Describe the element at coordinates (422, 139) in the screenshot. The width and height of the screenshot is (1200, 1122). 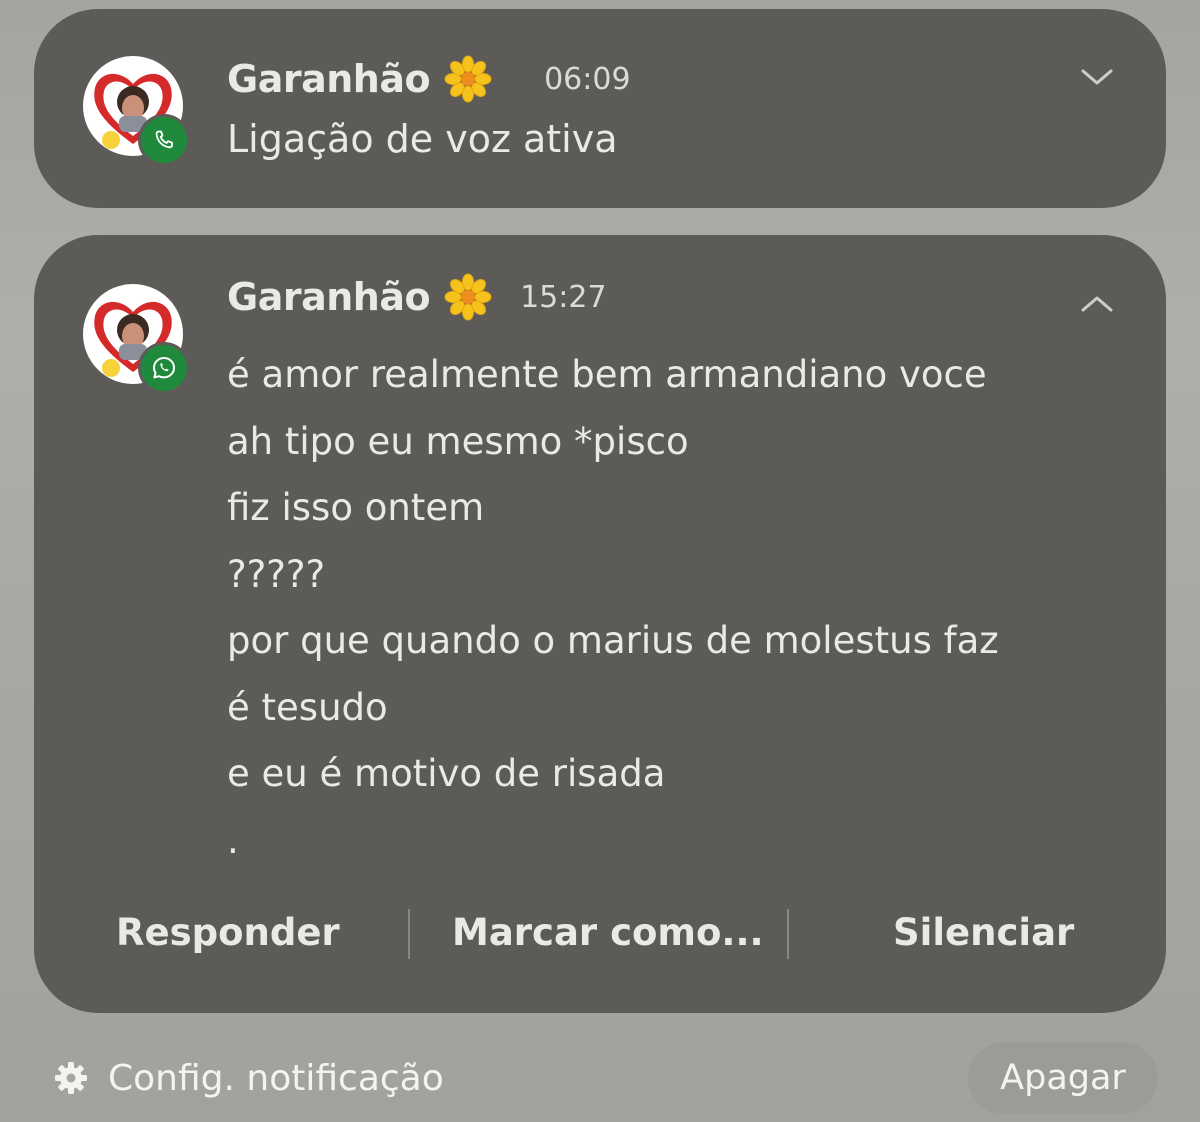
I see `call-status-text: Ligação de voz ativa` at that location.